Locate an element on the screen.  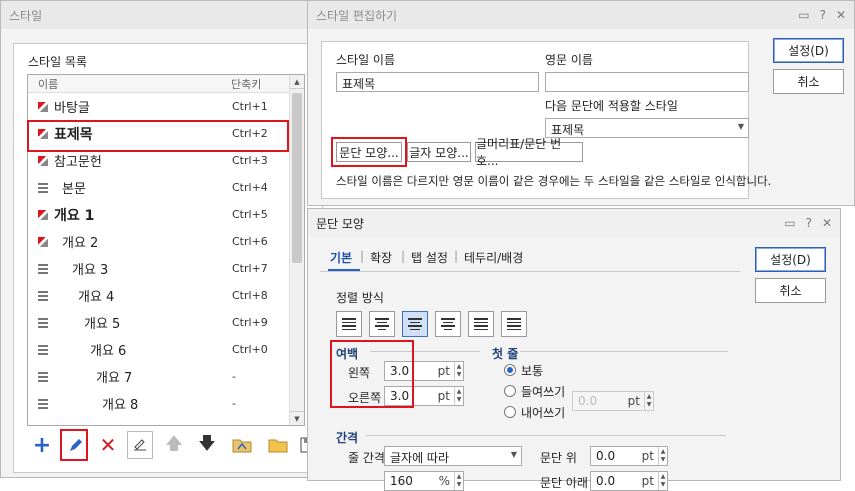
english-name-field is located at coordinates (647, 82).